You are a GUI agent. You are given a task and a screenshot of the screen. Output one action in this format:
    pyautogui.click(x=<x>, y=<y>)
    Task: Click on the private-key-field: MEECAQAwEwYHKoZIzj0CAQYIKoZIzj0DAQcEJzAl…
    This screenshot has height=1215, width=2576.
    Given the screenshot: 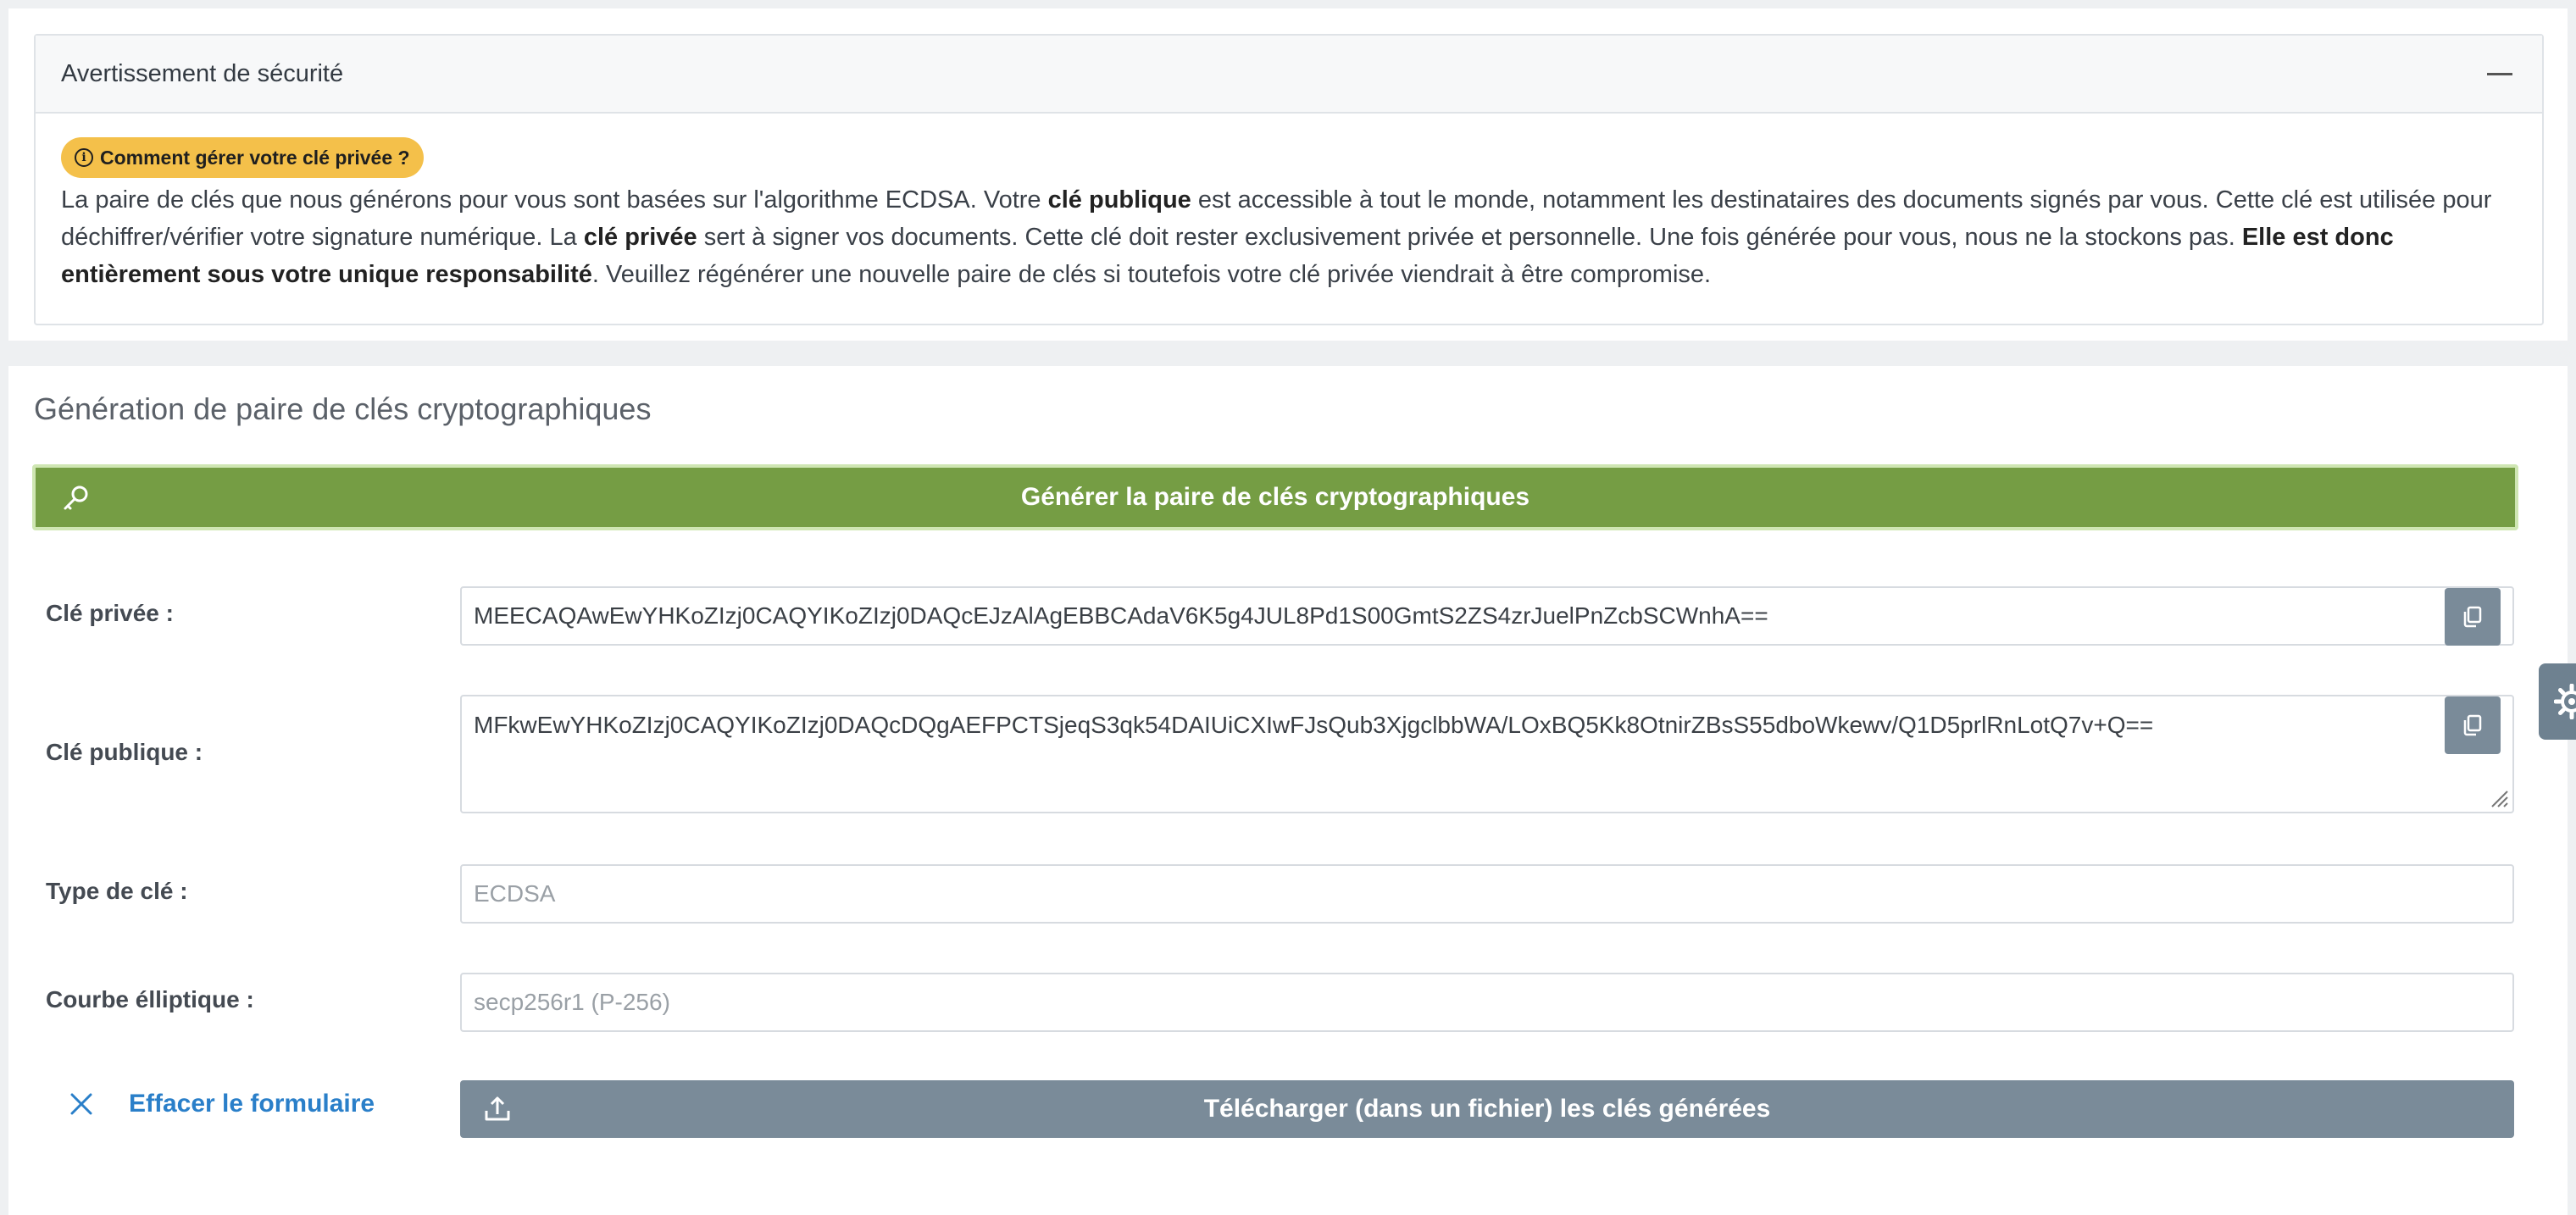 What is the action you would take?
    pyautogui.click(x=1487, y=616)
    